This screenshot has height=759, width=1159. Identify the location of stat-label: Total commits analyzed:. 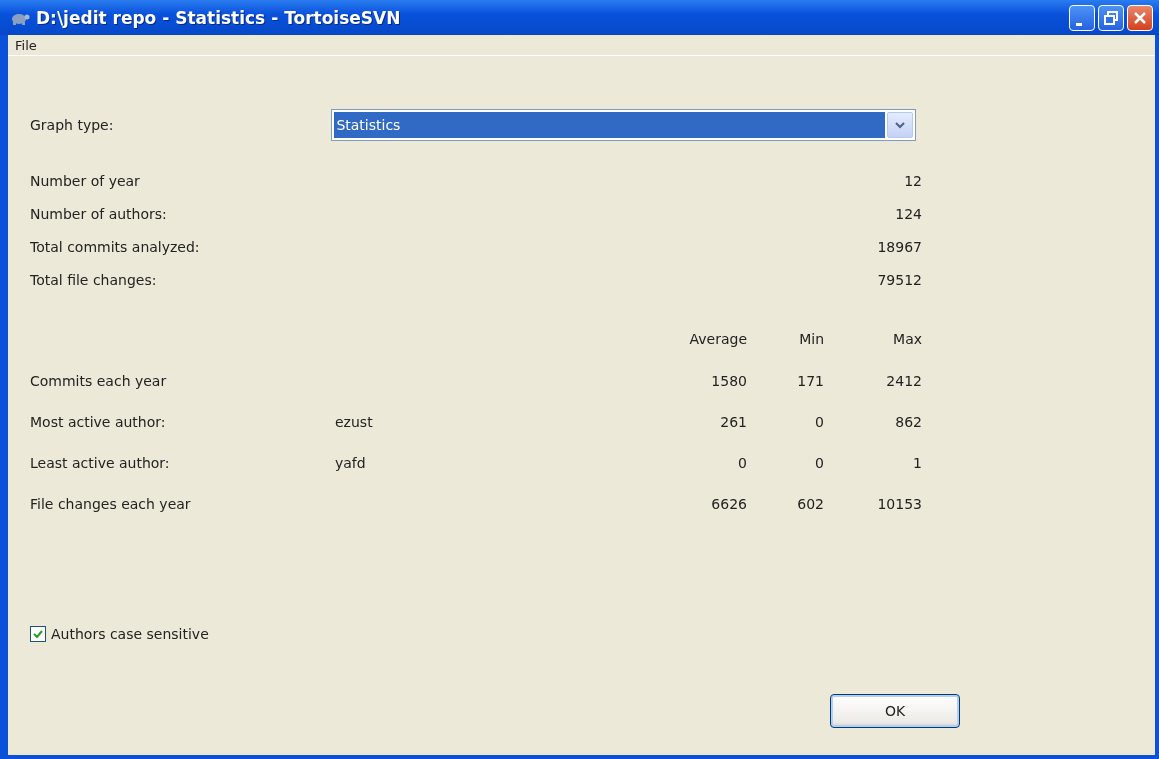
(115, 246).